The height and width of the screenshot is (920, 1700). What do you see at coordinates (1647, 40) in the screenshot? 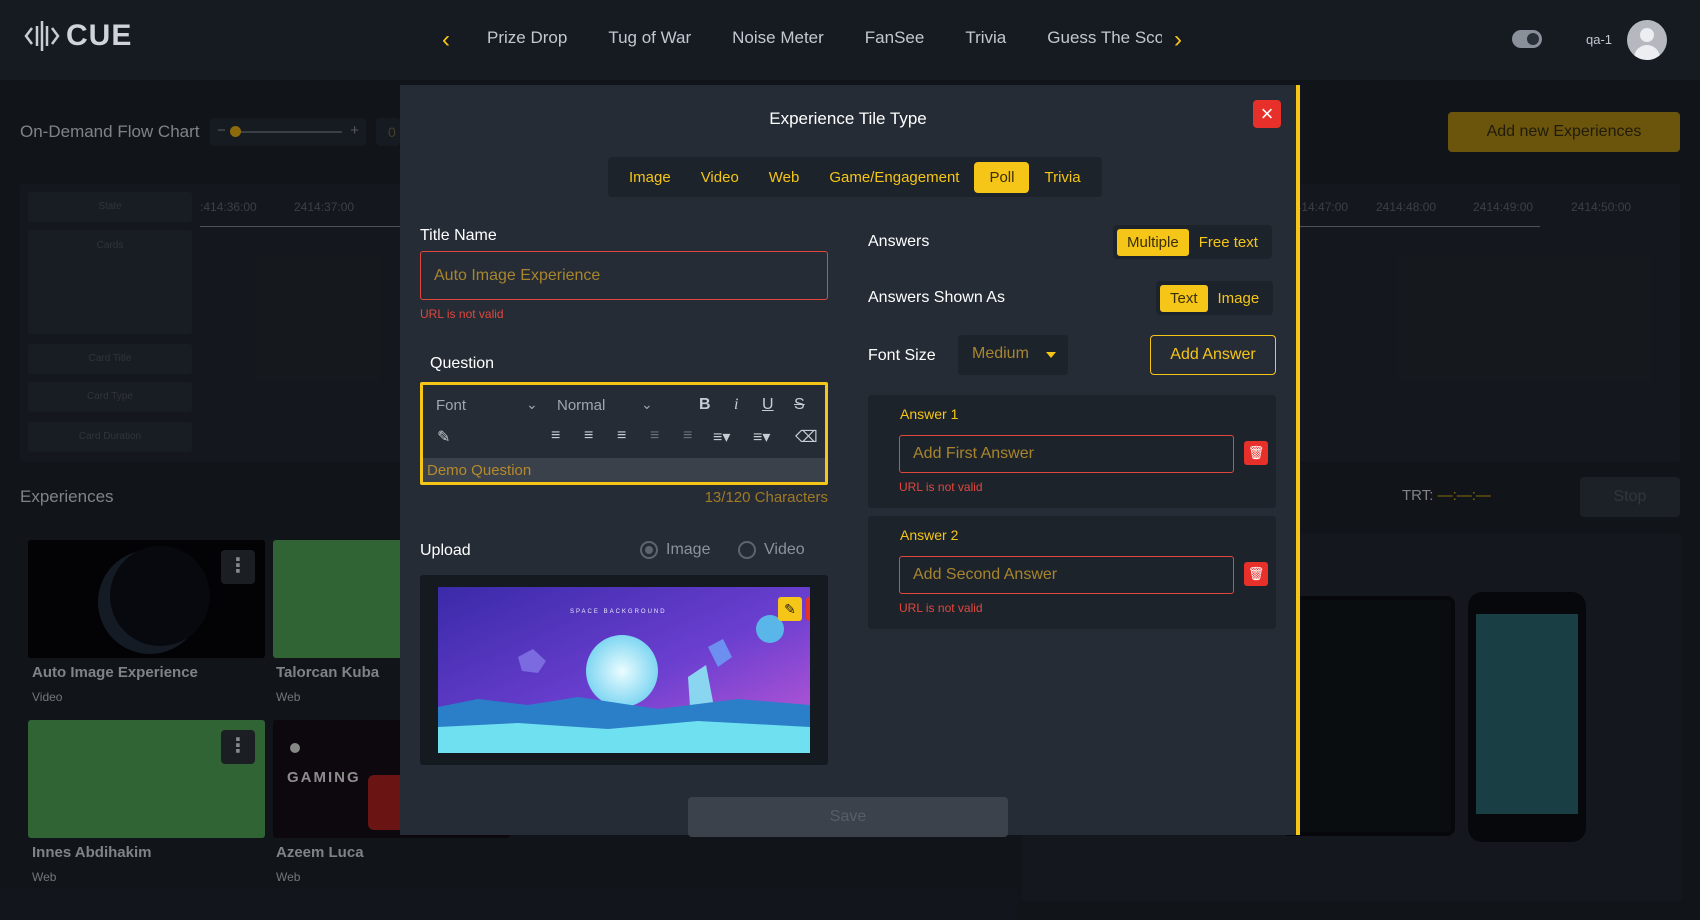
I see `avatar` at bounding box center [1647, 40].